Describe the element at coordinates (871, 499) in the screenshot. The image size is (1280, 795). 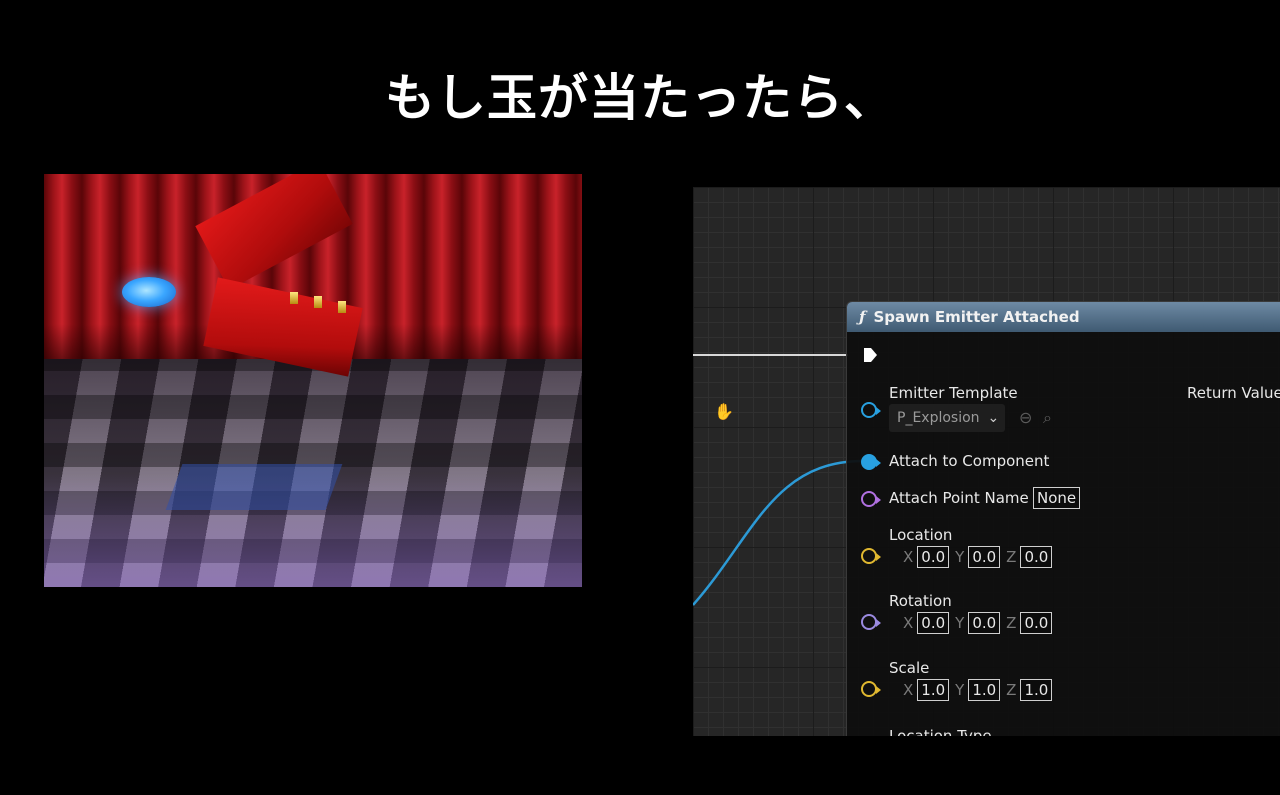
I see `attach-point-name-pin` at that location.